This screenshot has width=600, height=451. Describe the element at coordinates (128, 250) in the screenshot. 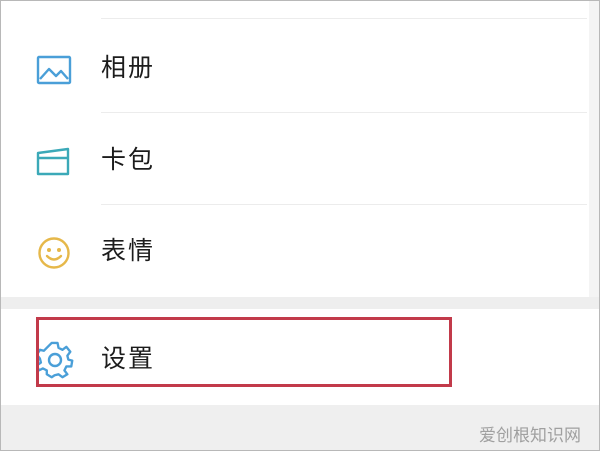

I see `menu-item-label: 表情` at that location.